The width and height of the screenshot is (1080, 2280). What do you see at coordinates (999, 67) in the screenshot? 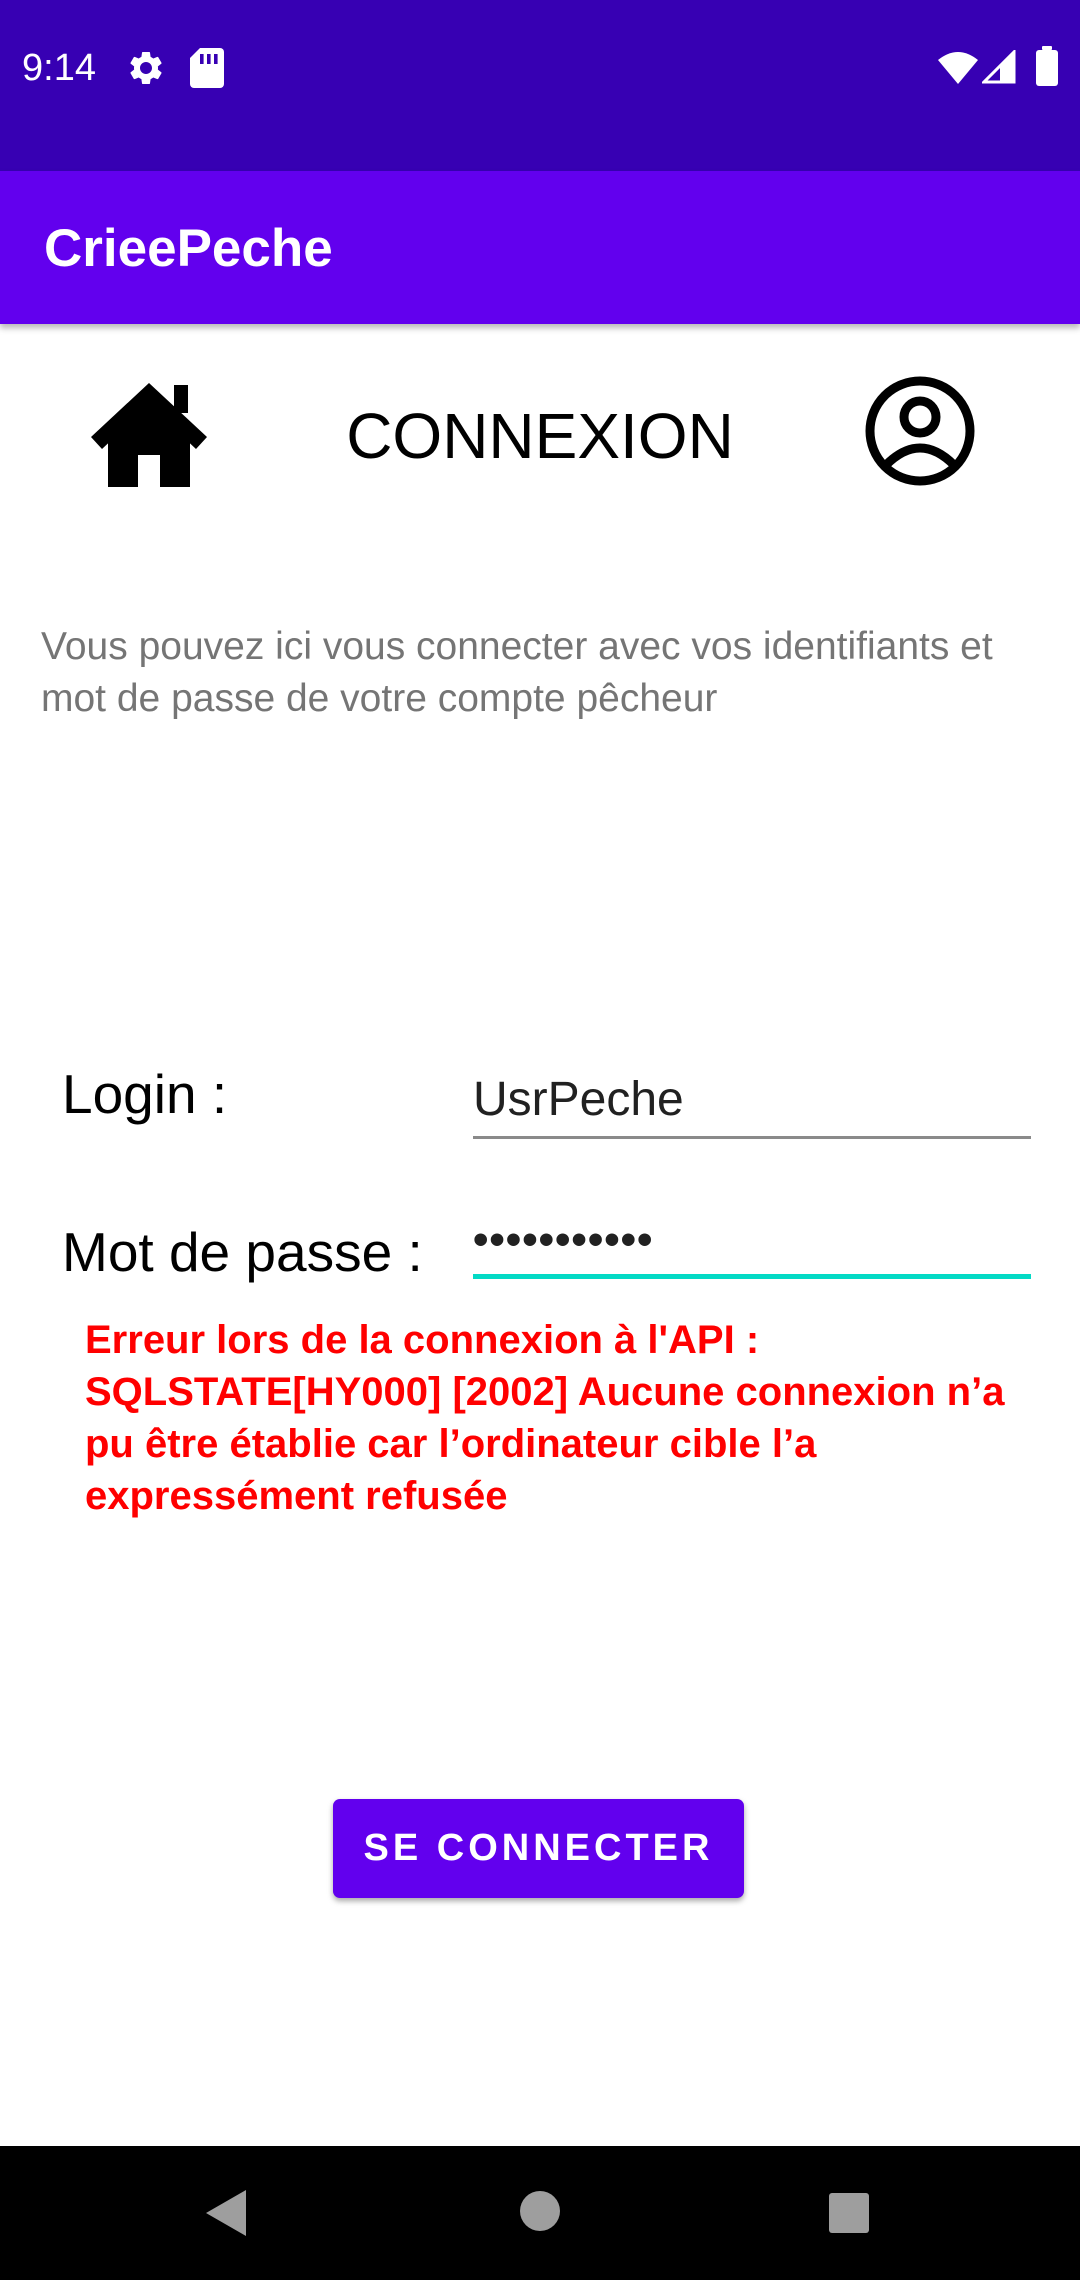
I see `signal-icon` at bounding box center [999, 67].